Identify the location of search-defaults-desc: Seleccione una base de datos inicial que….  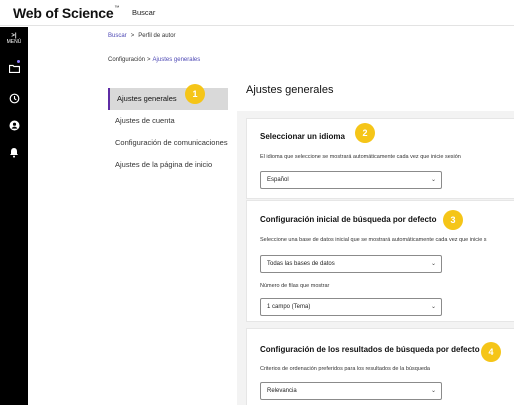
(373, 240).